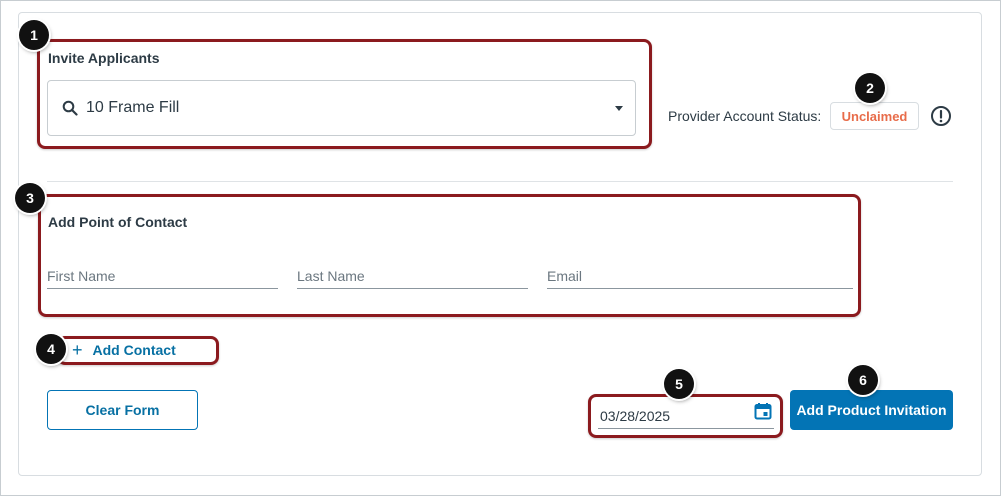 The width and height of the screenshot is (1001, 496). What do you see at coordinates (138, 350) in the screenshot?
I see `callout-box-add-contact` at bounding box center [138, 350].